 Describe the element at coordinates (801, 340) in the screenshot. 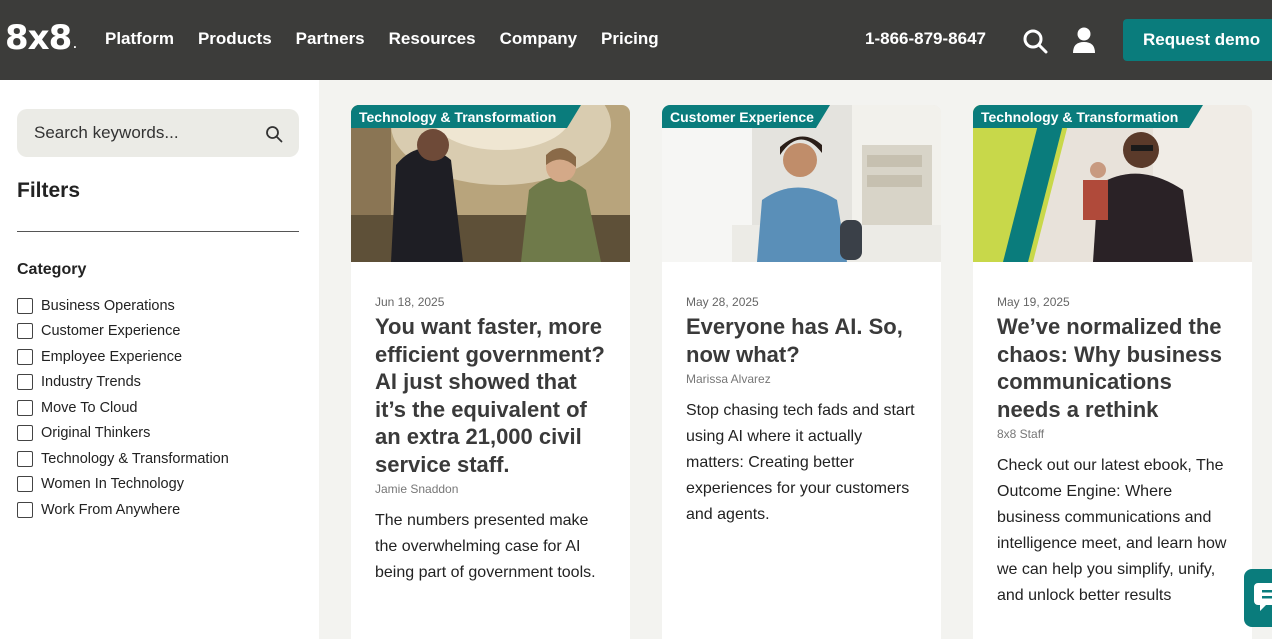

I see `article-title: Everyone has AI. So, now what?` at that location.